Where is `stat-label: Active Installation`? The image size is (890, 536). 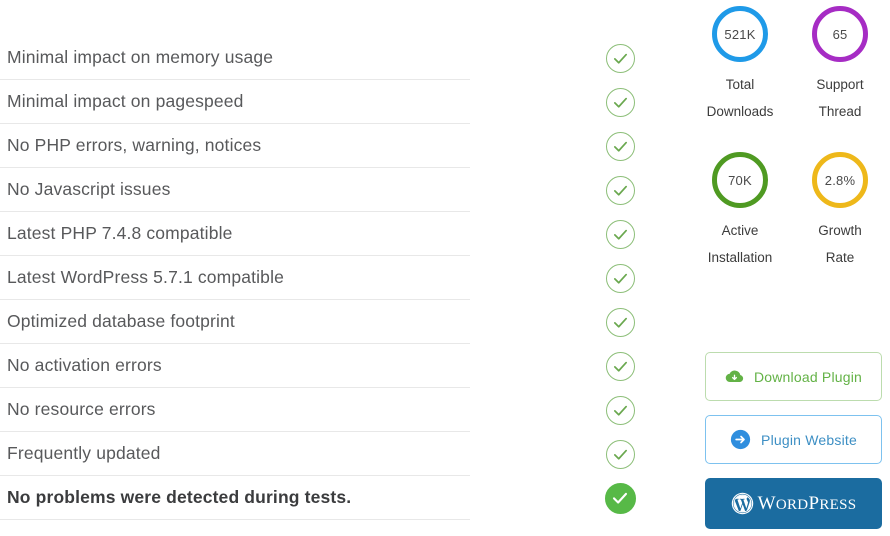
stat-label: Active Installation is located at coordinates (740, 244).